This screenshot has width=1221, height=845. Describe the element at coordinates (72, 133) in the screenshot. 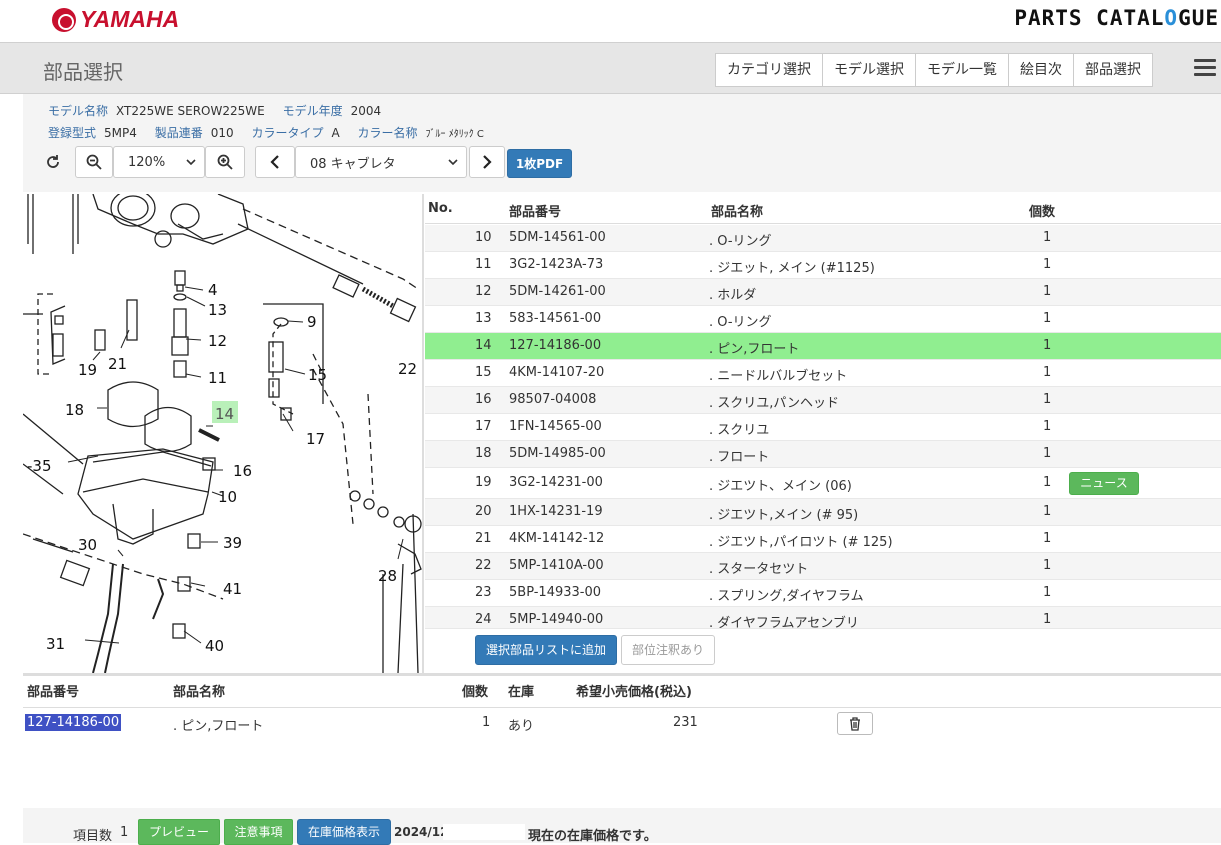

I see `reg-type-label: 登録型式` at that location.